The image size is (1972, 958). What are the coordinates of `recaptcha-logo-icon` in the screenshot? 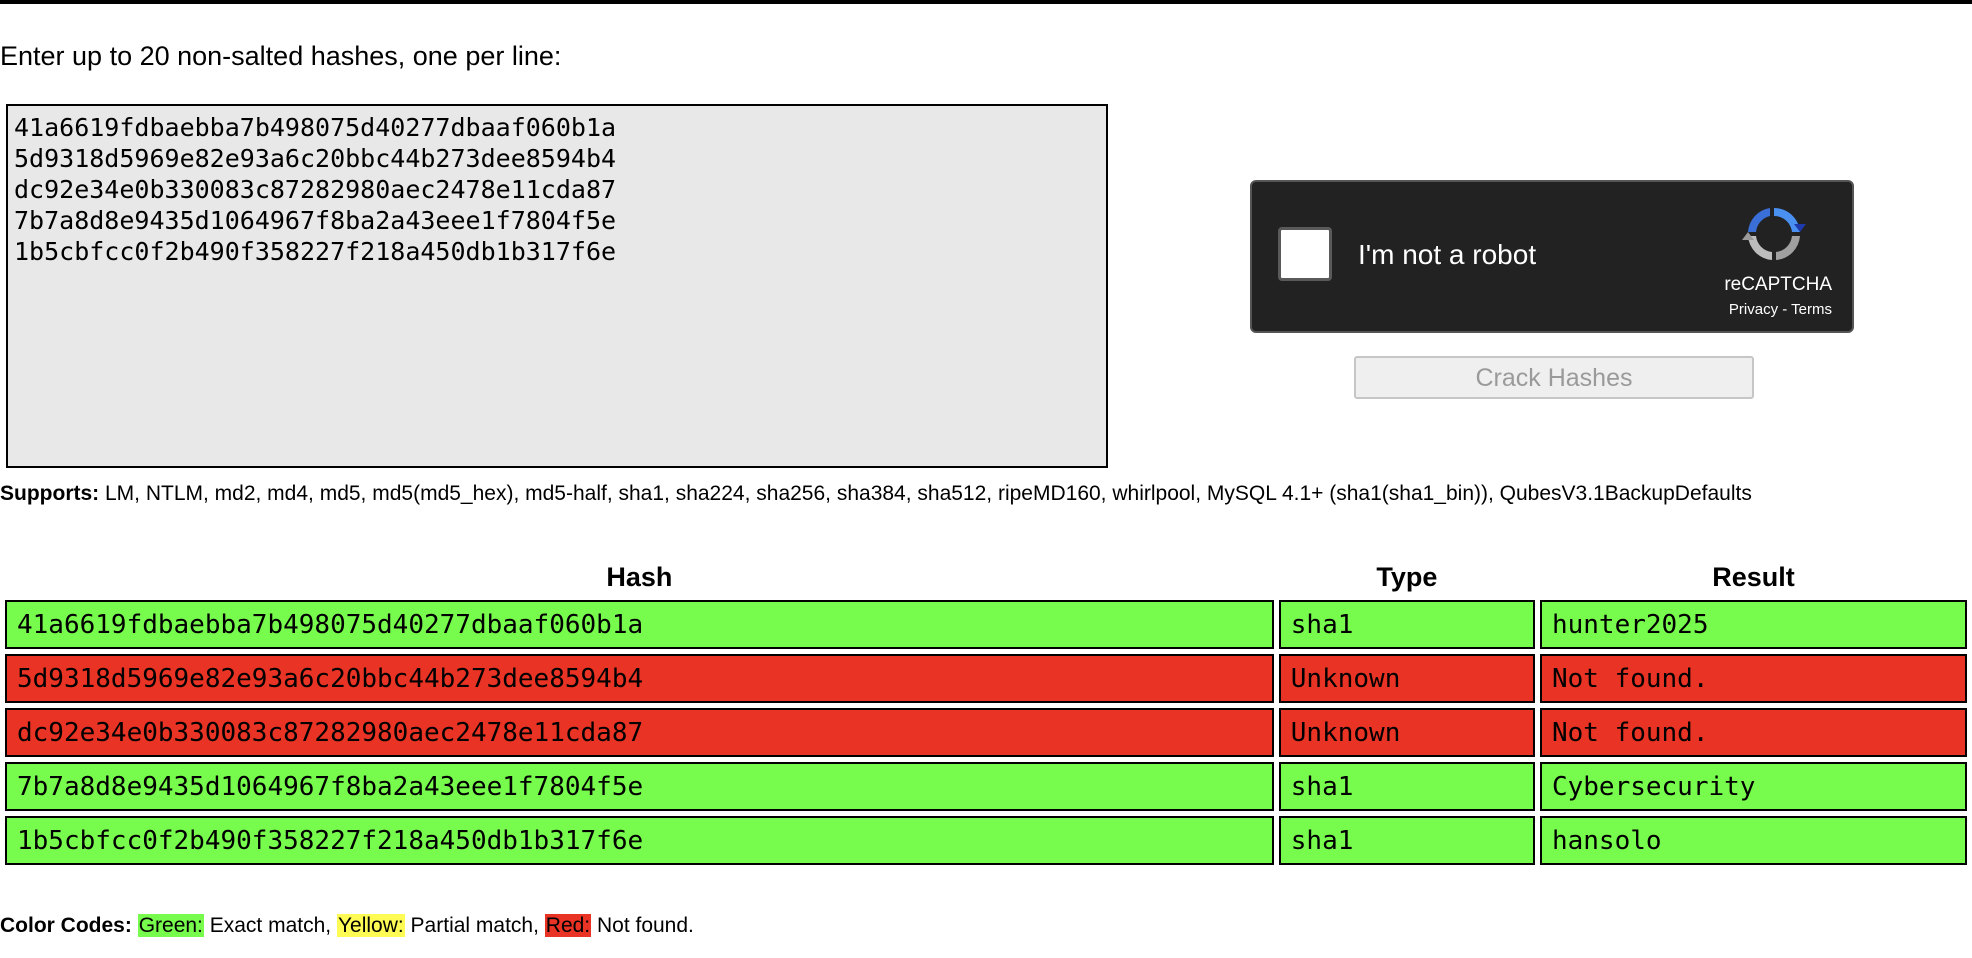 It's located at (1774, 233).